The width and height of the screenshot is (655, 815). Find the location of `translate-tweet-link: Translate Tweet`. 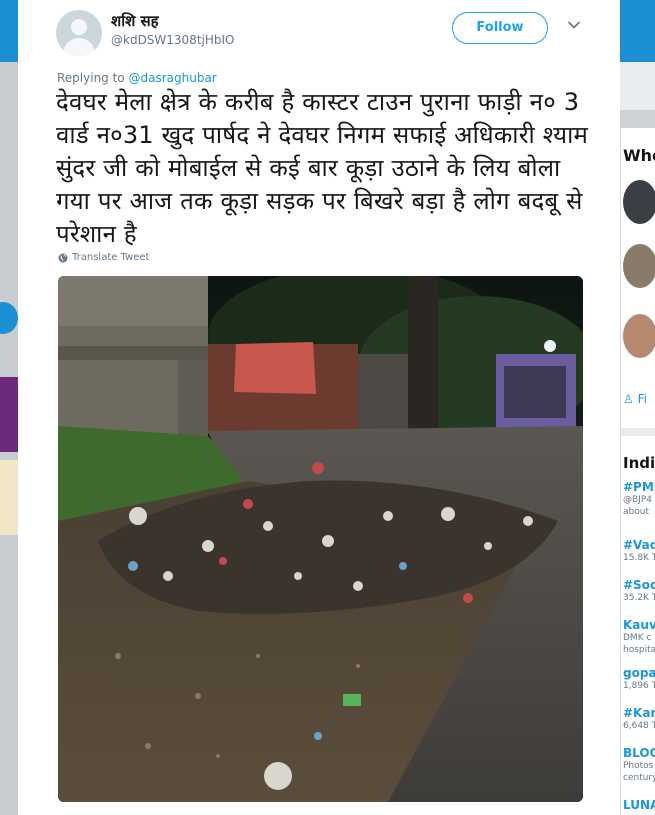

translate-tweet-link: Translate Tweet is located at coordinates (103, 257).